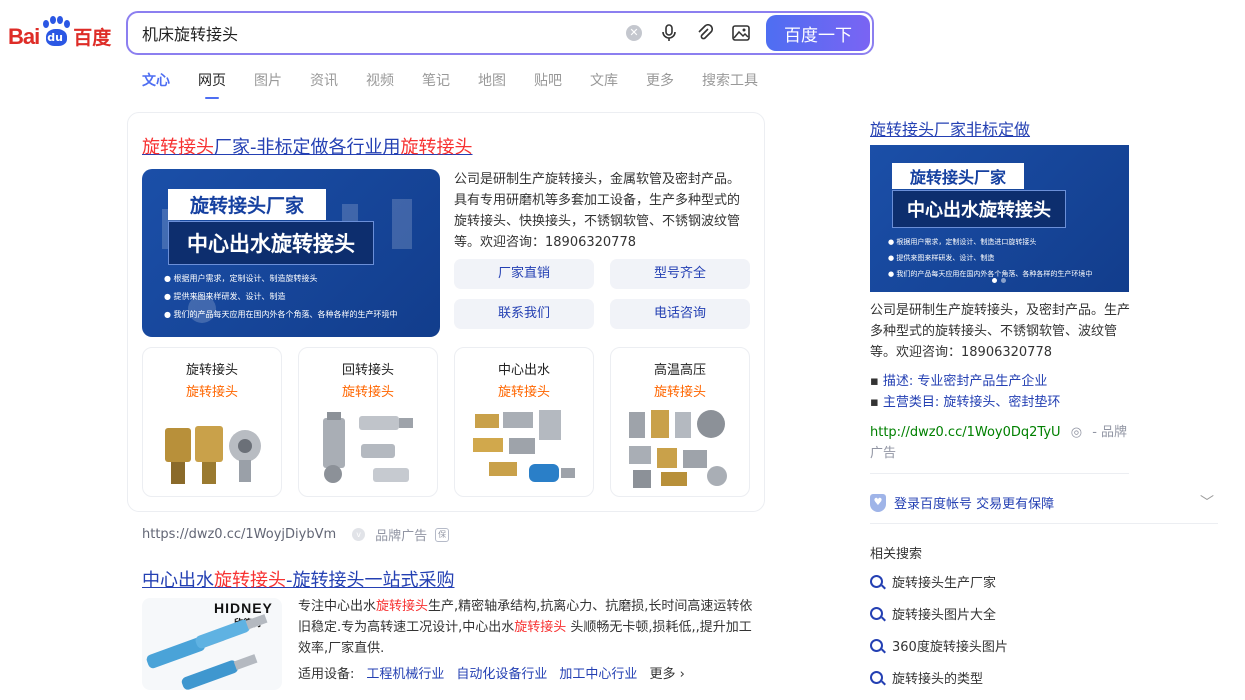  What do you see at coordinates (211, 370) in the screenshot?
I see `product-name: 旋转接头` at bounding box center [211, 370].